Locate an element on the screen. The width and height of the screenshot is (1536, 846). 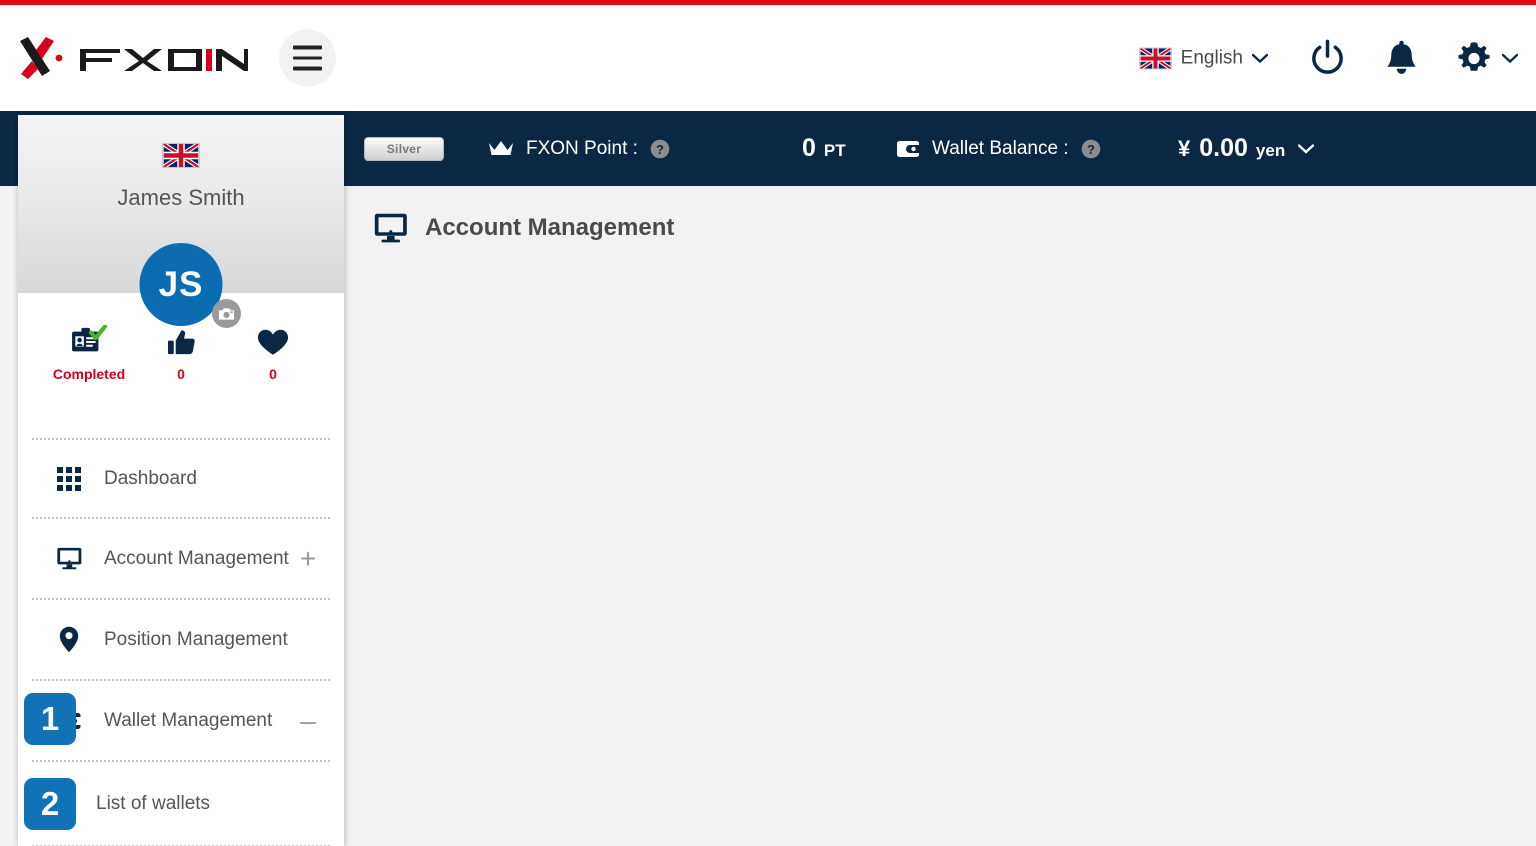
language-selector: English is located at coordinates (1203, 58).